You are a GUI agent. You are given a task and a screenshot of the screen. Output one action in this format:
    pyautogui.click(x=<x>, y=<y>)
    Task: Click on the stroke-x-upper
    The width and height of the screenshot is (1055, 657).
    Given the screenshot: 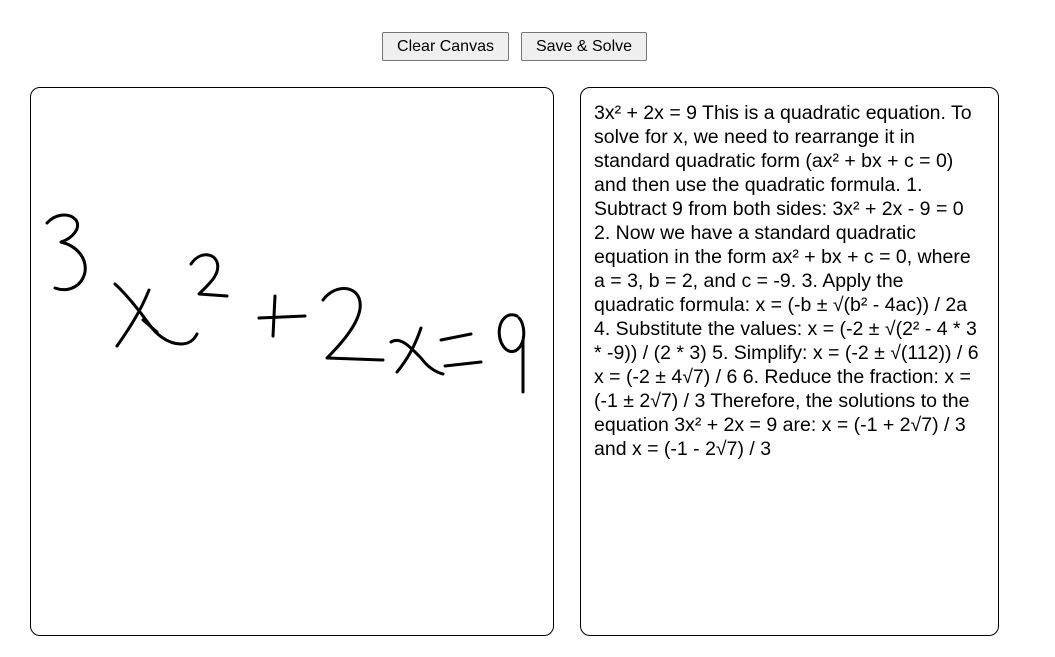 What is the action you would take?
    pyautogui.click(x=156, y=314)
    